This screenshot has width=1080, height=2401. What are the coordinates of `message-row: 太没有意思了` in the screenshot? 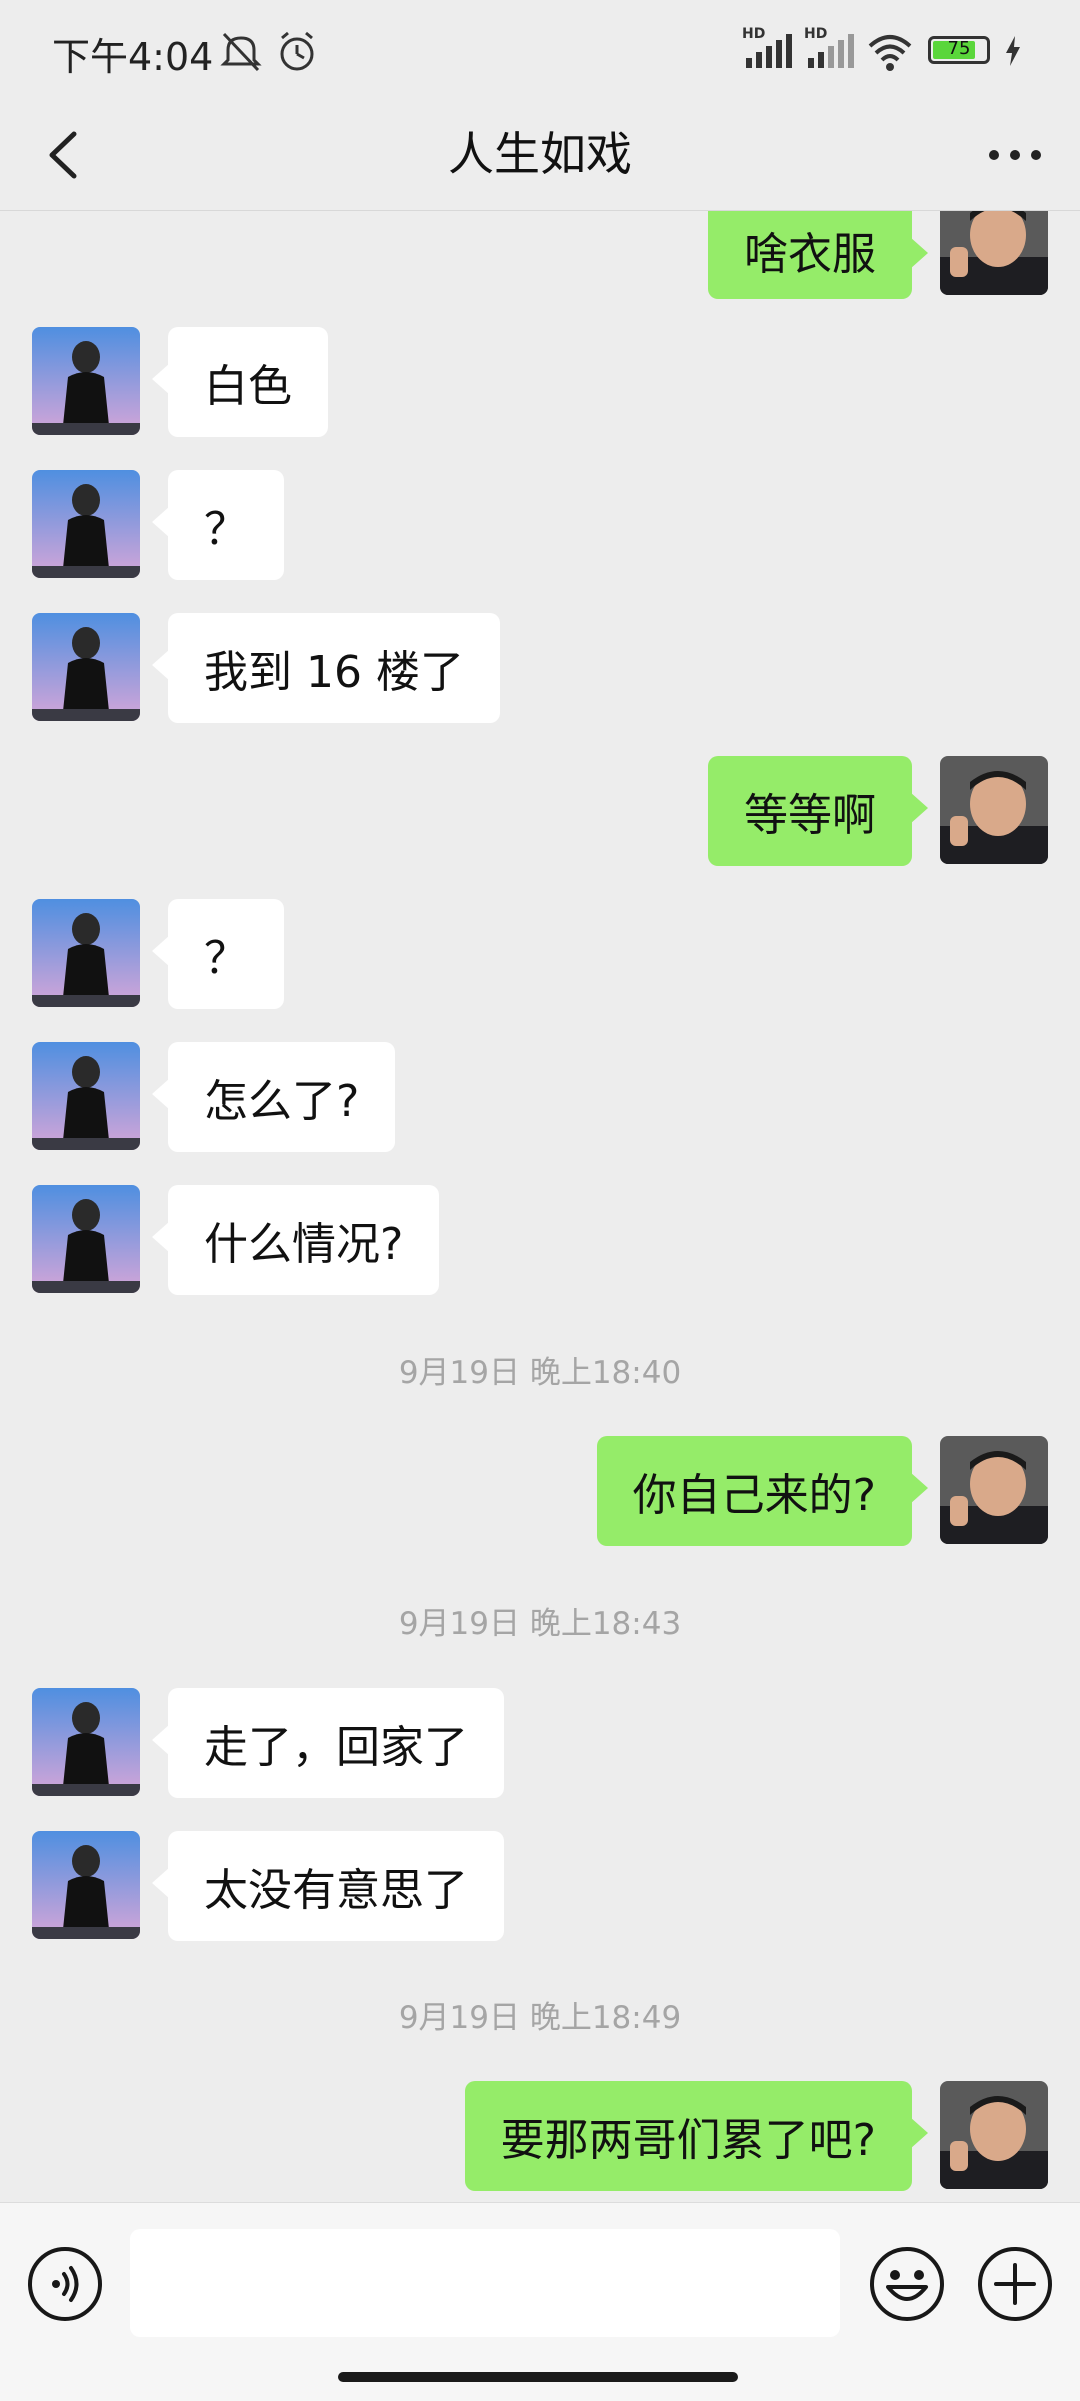 It's located at (540, 1887).